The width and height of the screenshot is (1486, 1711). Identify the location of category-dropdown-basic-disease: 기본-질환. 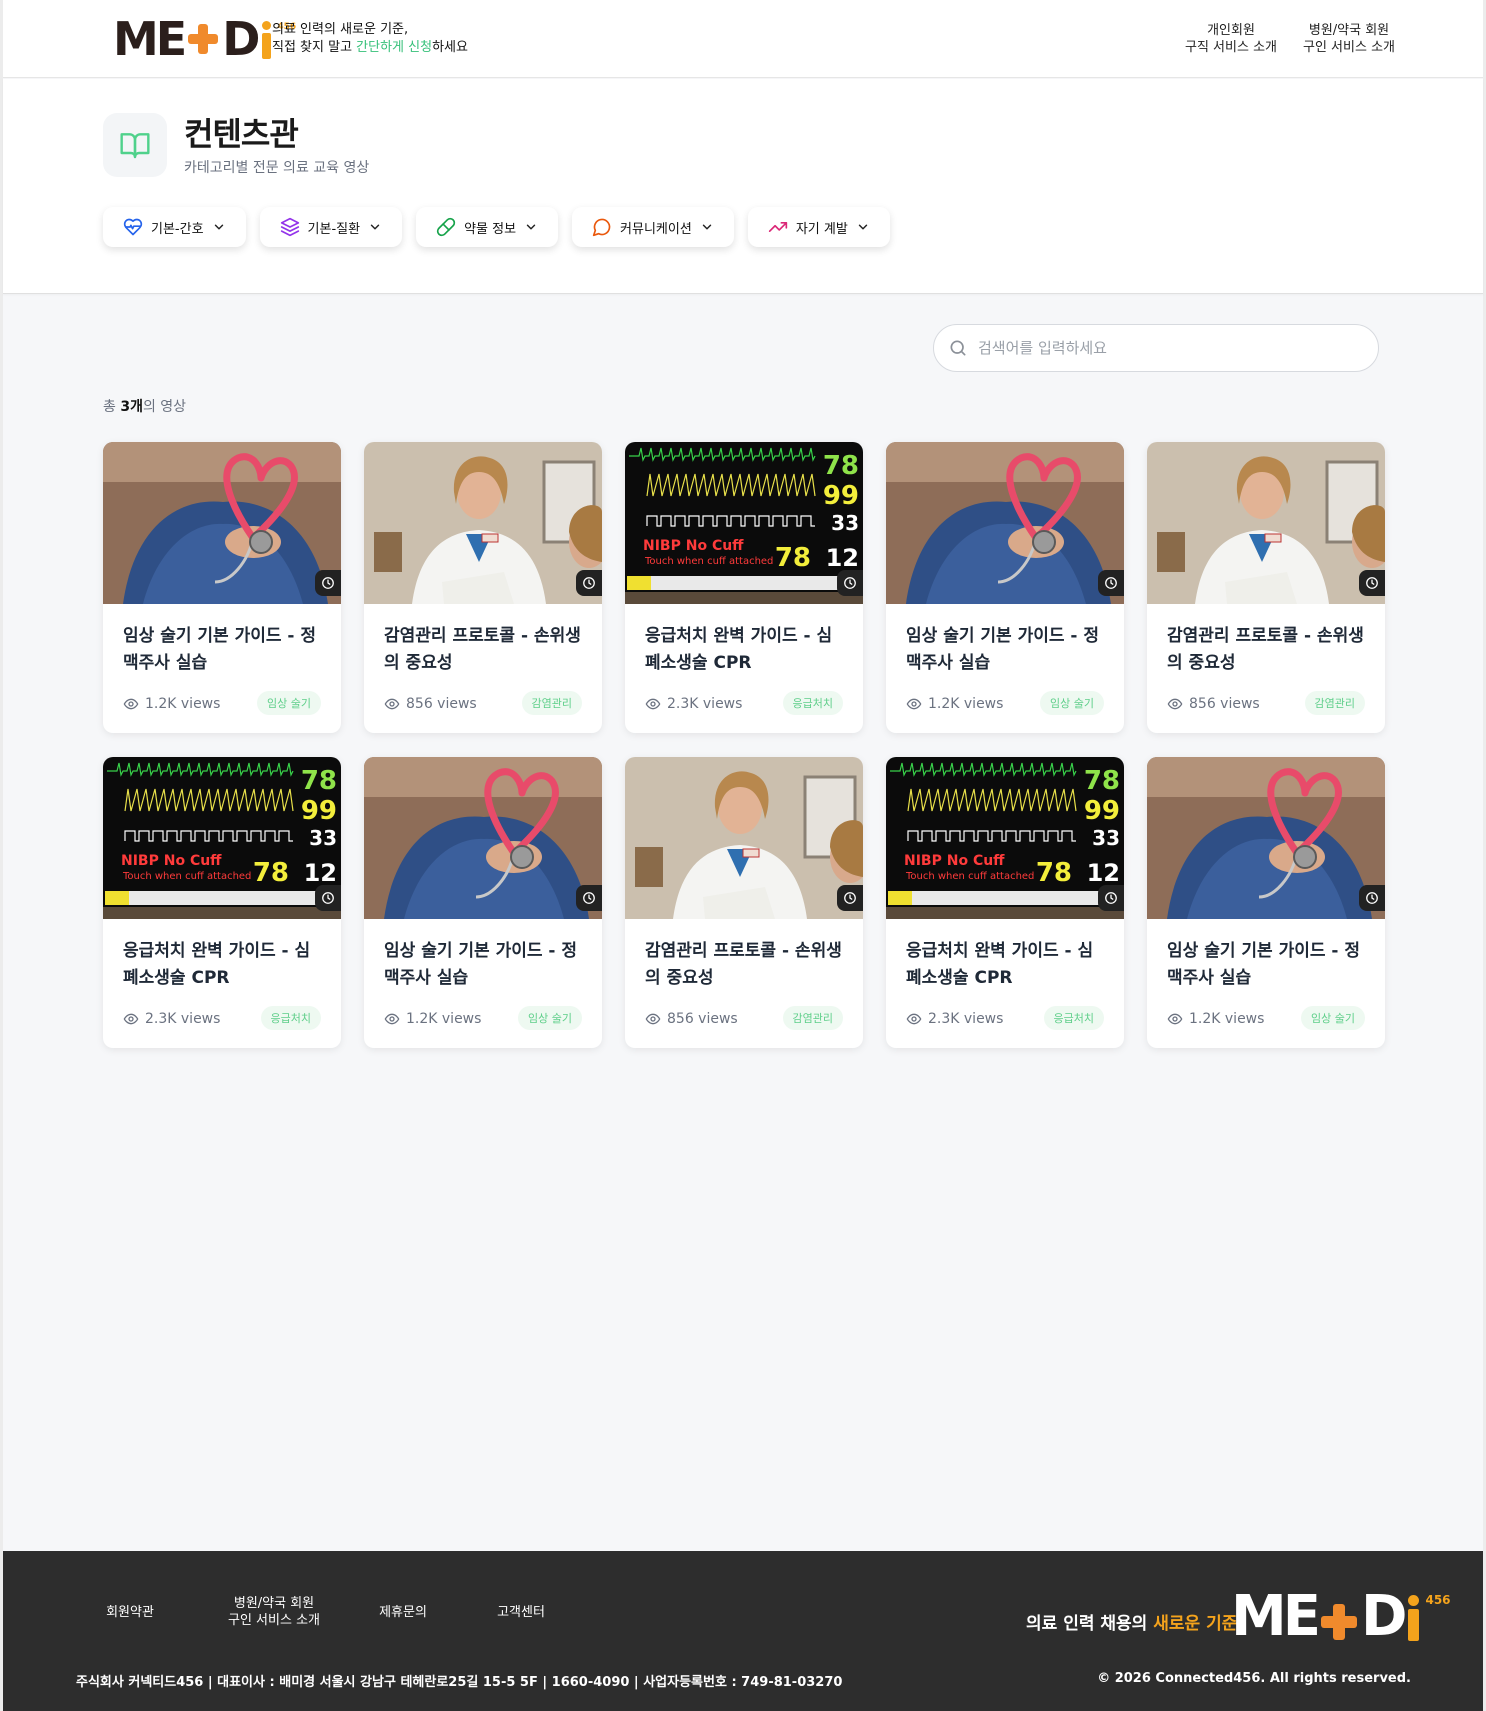
(331, 227).